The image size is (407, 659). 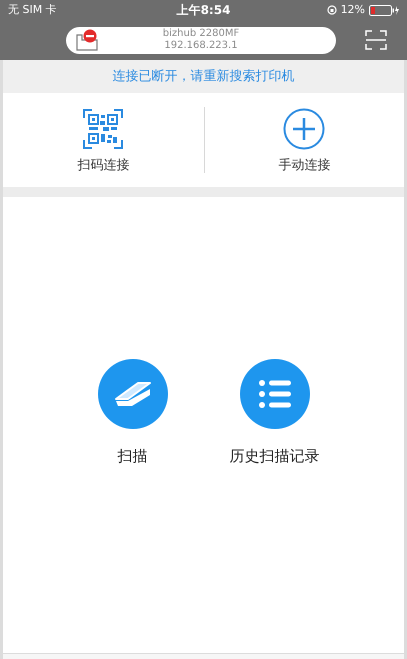 What do you see at coordinates (201, 34) in the screenshot?
I see `printer-name: bizhub 2280MF` at bounding box center [201, 34].